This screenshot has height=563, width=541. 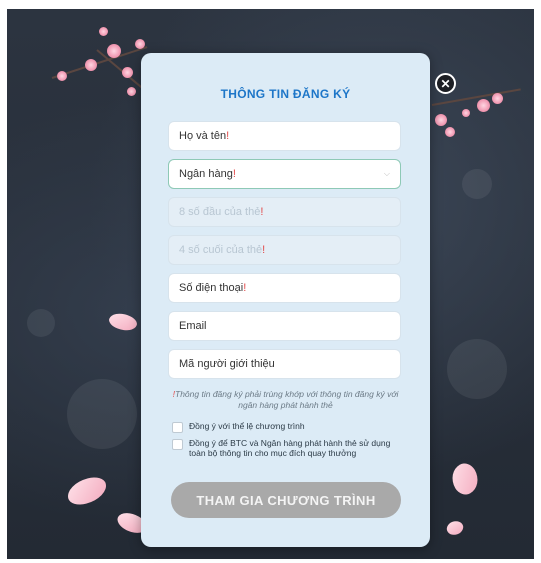 What do you see at coordinates (284, 174) in the screenshot?
I see `bank-select: Ngân hàng! ⌵` at bounding box center [284, 174].